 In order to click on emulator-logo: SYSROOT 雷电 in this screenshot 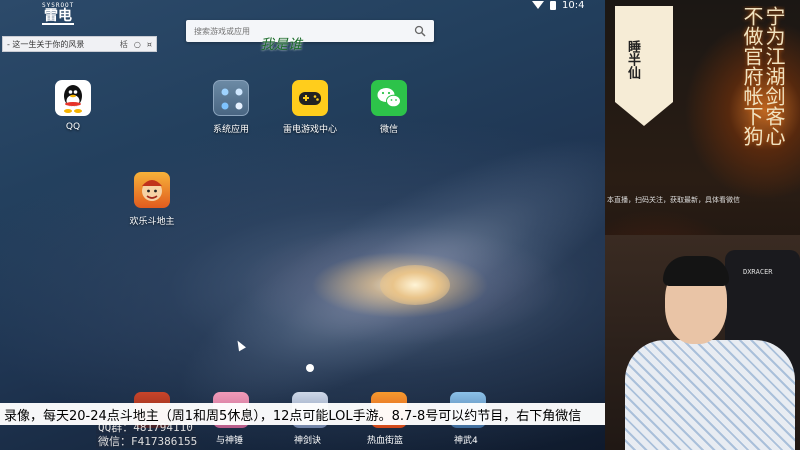, I will do `click(58, 14)`.